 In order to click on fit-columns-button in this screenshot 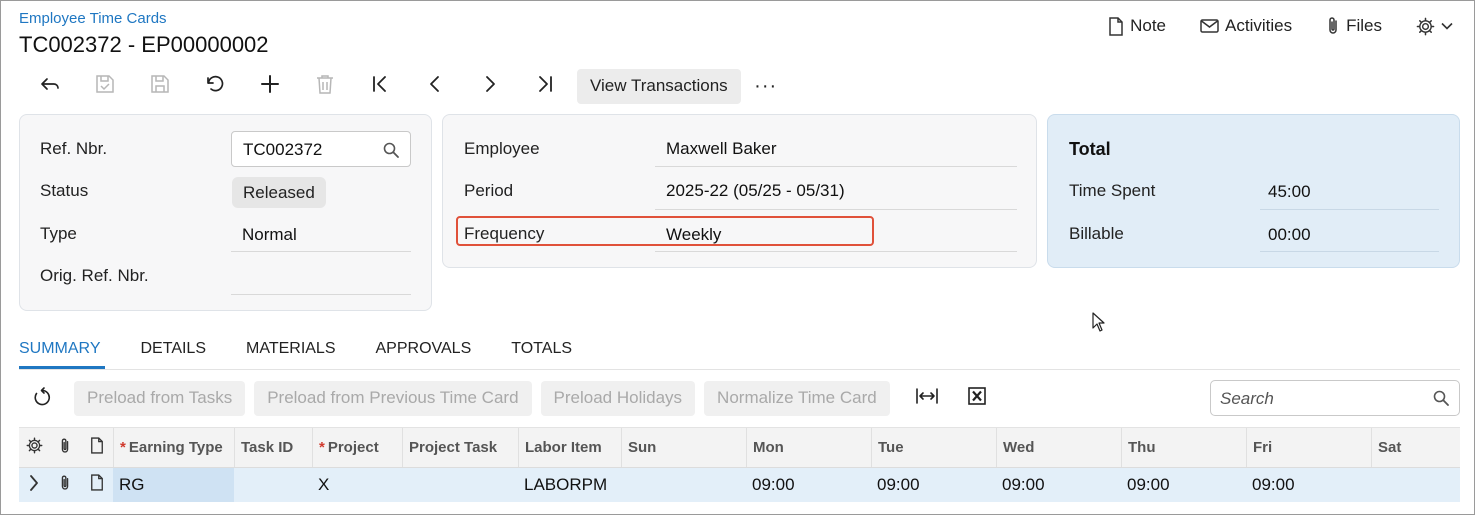, I will do `click(927, 398)`.